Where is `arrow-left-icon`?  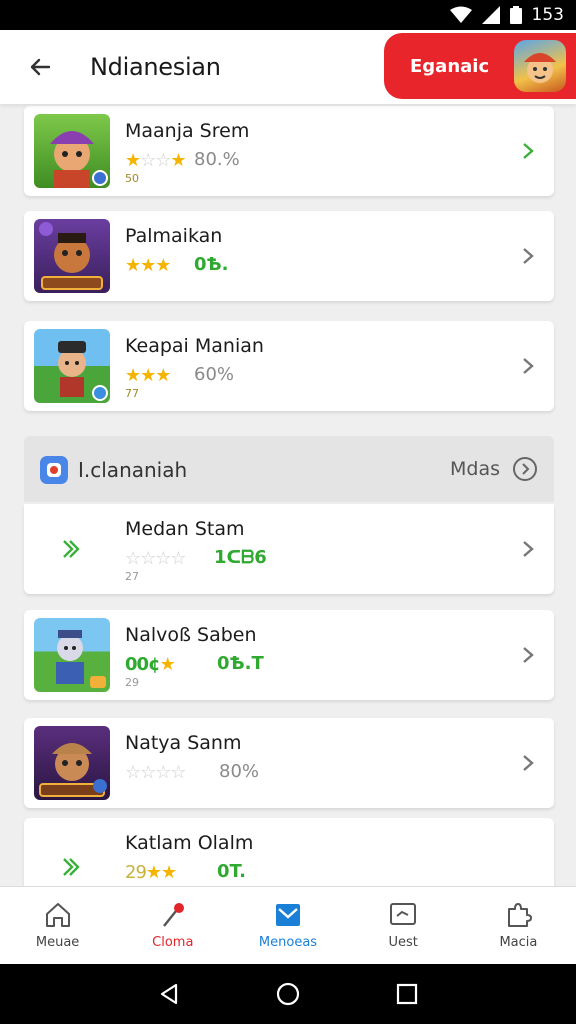 arrow-left-icon is located at coordinates (40, 67).